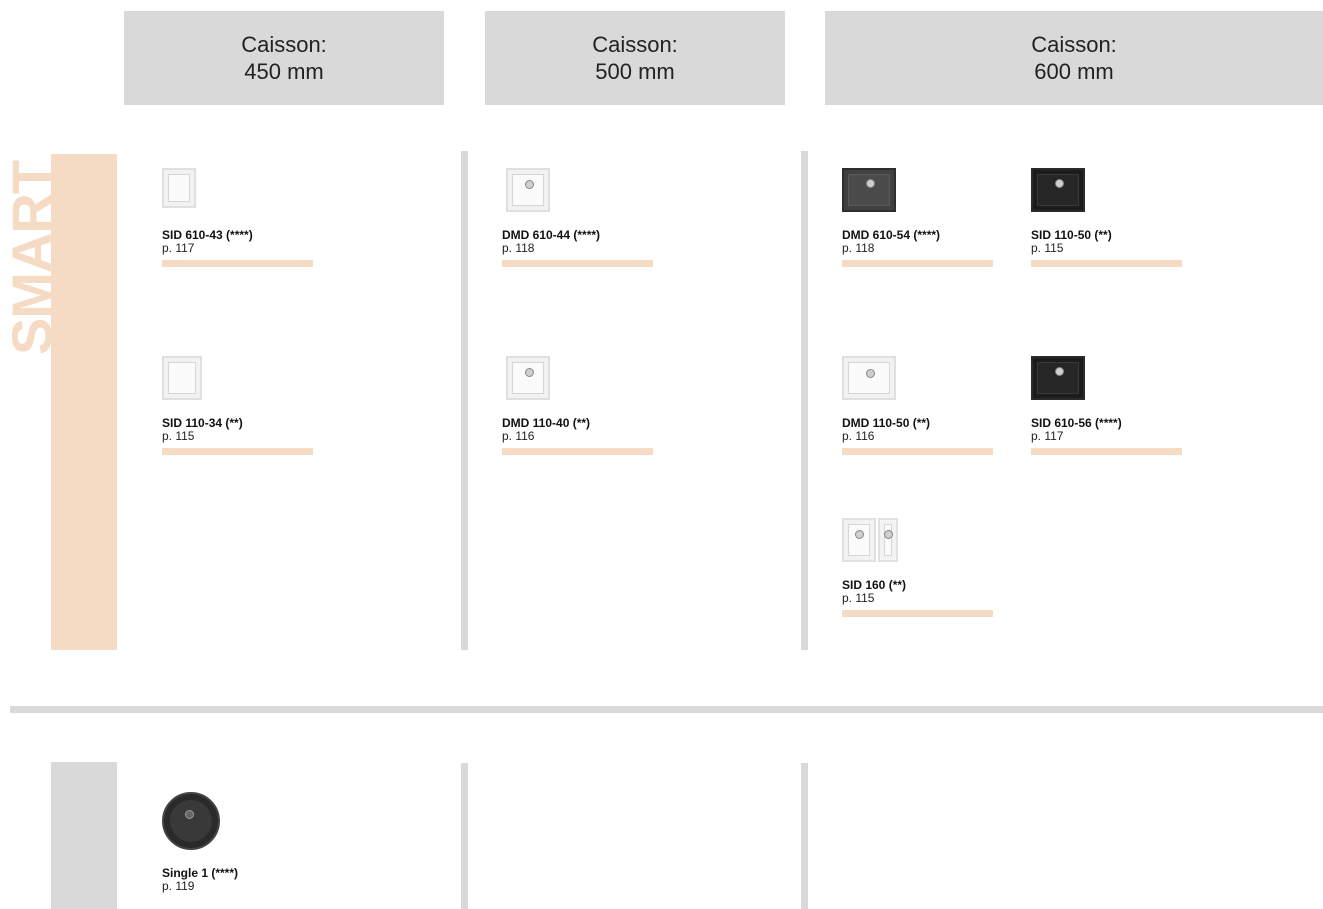 The height and width of the screenshot is (909, 1323). What do you see at coordinates (202, 423) in the screenshot?
I see `product-name: SID 110-34 (**)` at bounding box center [202, 423].